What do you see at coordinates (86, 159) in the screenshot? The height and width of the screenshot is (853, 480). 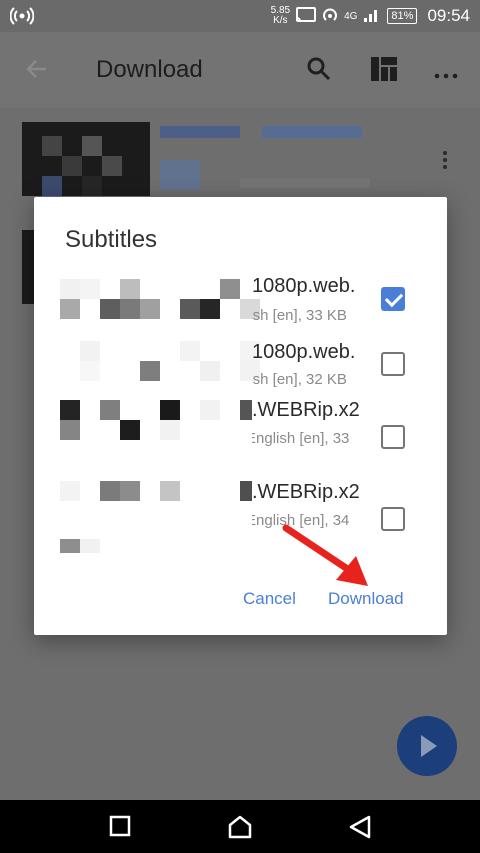 I see `video-thumbnail` at bounding box center [86, 159].